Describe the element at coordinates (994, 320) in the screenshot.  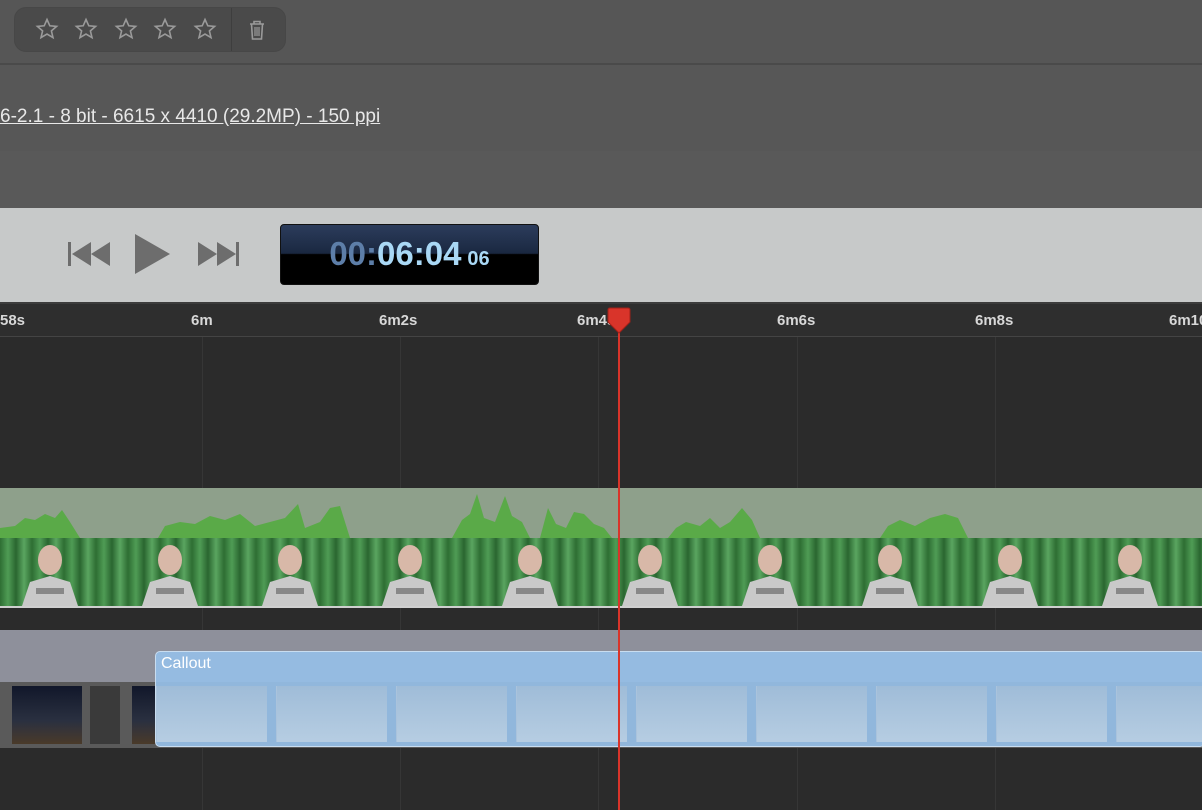
I see `ruler-tick-label: 6m8s` at that location.